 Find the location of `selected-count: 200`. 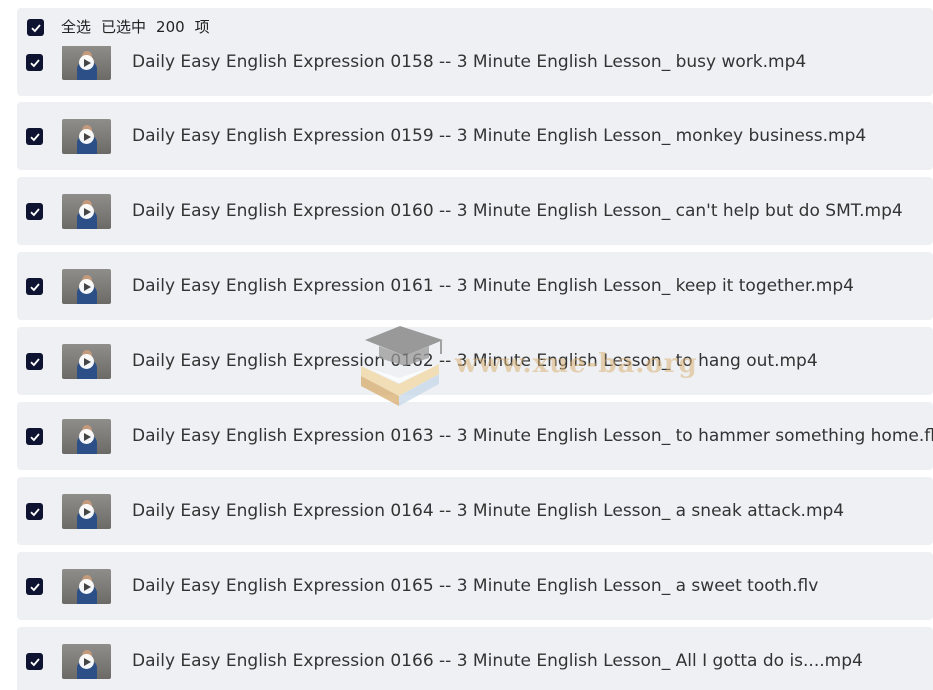

selected-count: 200 is located at coordinates (170, 27).